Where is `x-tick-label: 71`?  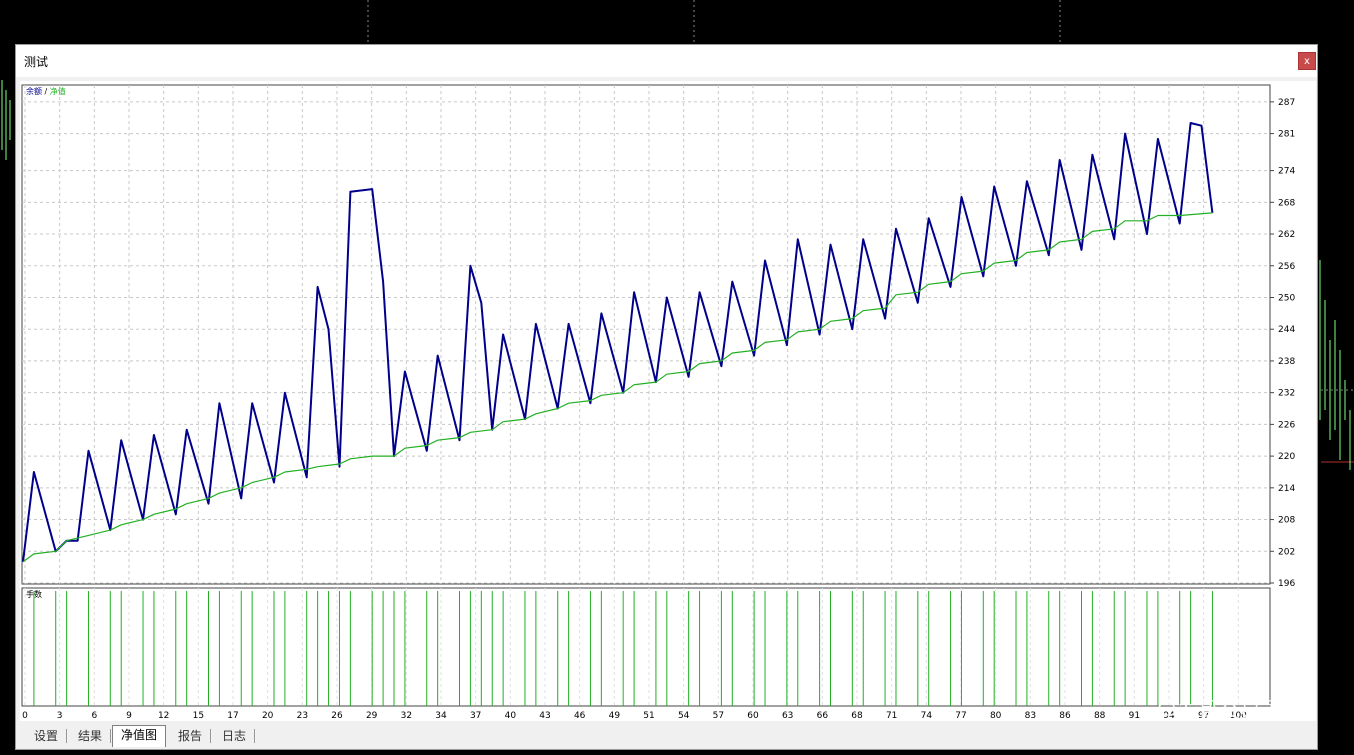
x-tick-label: 71 is located at coordinates (891, 716).